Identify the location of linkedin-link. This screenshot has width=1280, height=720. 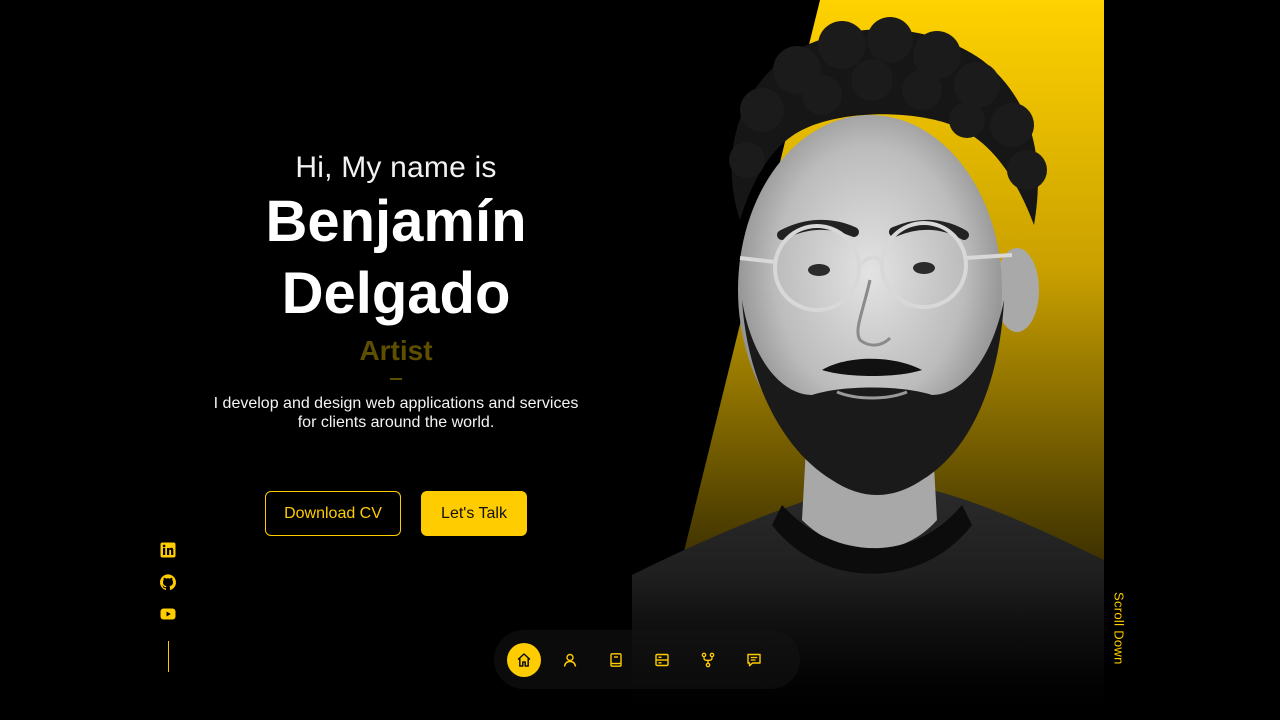
(168, 550).